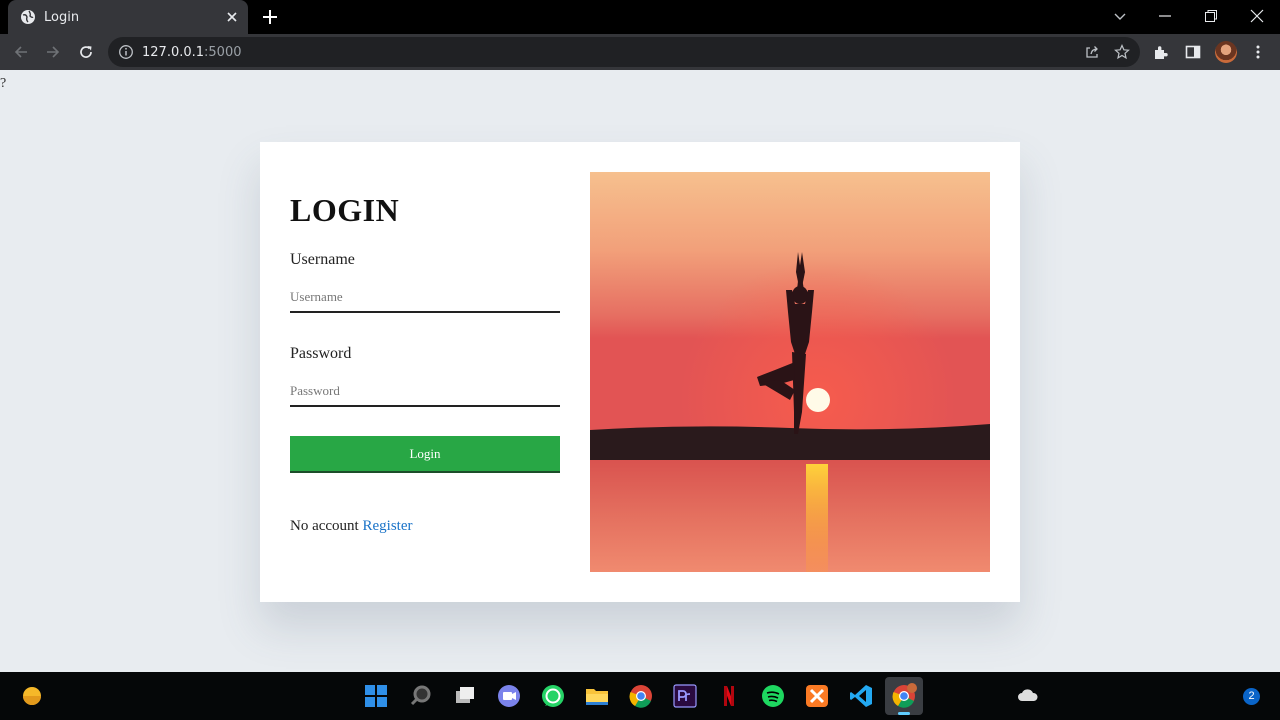 The height and width of the screenshot is (720, 1280). Describe the element at coordinates (773, 696) in the screenshot. I see `spotify-icon` at that location.